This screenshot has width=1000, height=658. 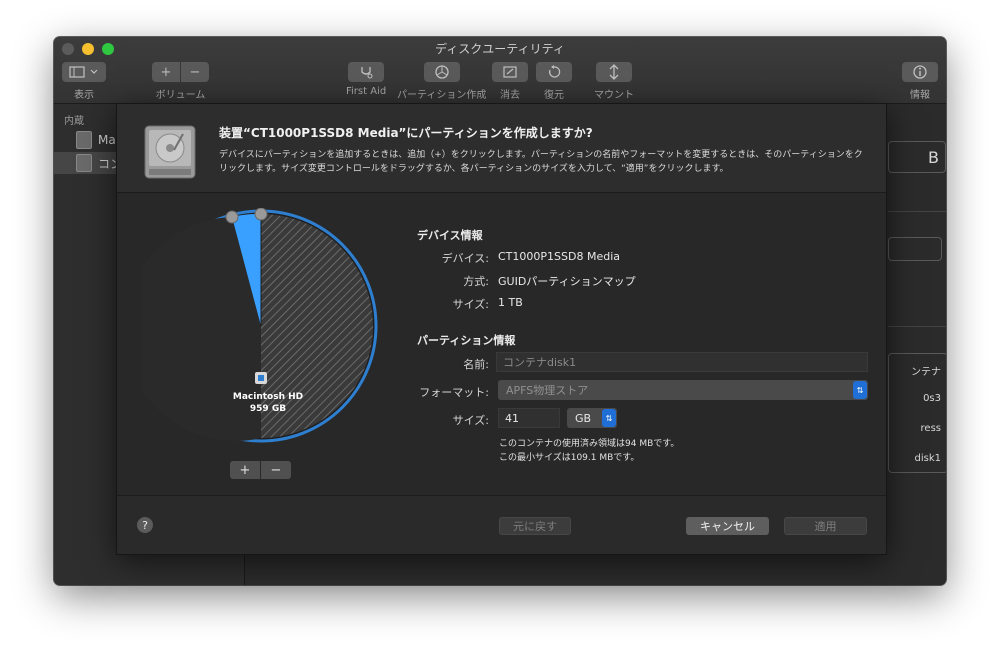 I want to click on erase-icon, so click(x=510, y=72).